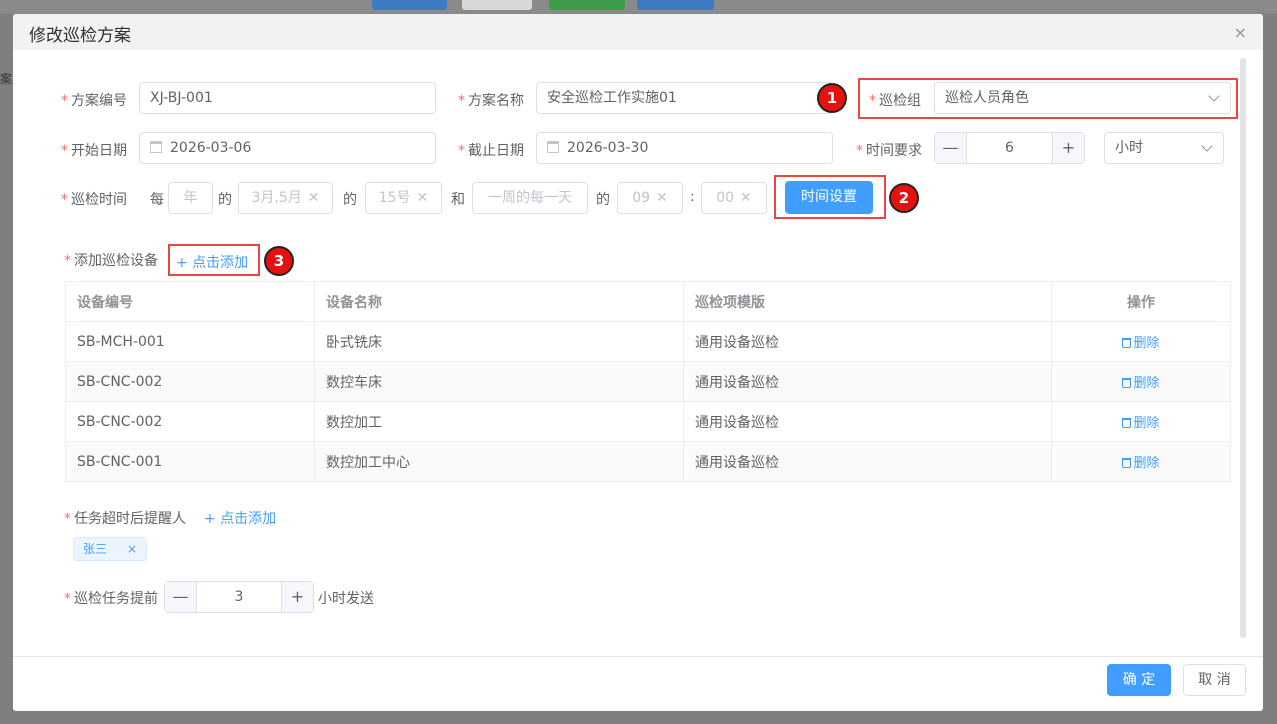 This screenshot has width=1277, height=724. I want to click on word-de-1: 的, so click(225, 200).